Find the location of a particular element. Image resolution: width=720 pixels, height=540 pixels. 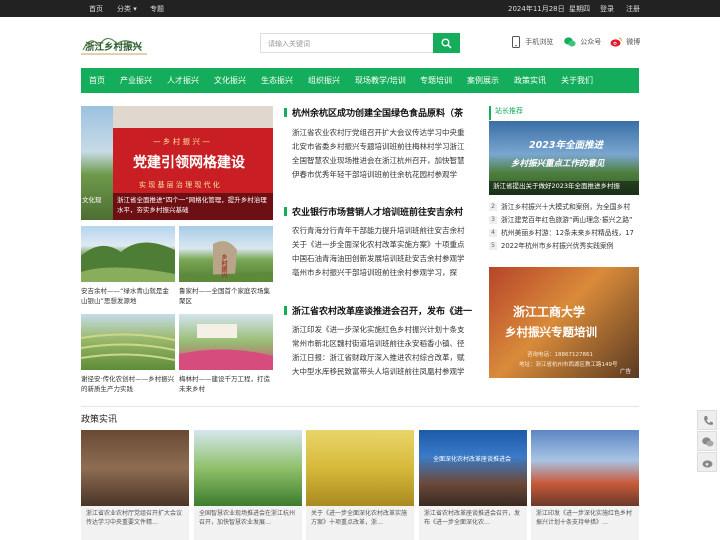

news-link: 农行青海分行青年干部能力提升培训班前往安吉余村 is located at coordinates (380, 232).